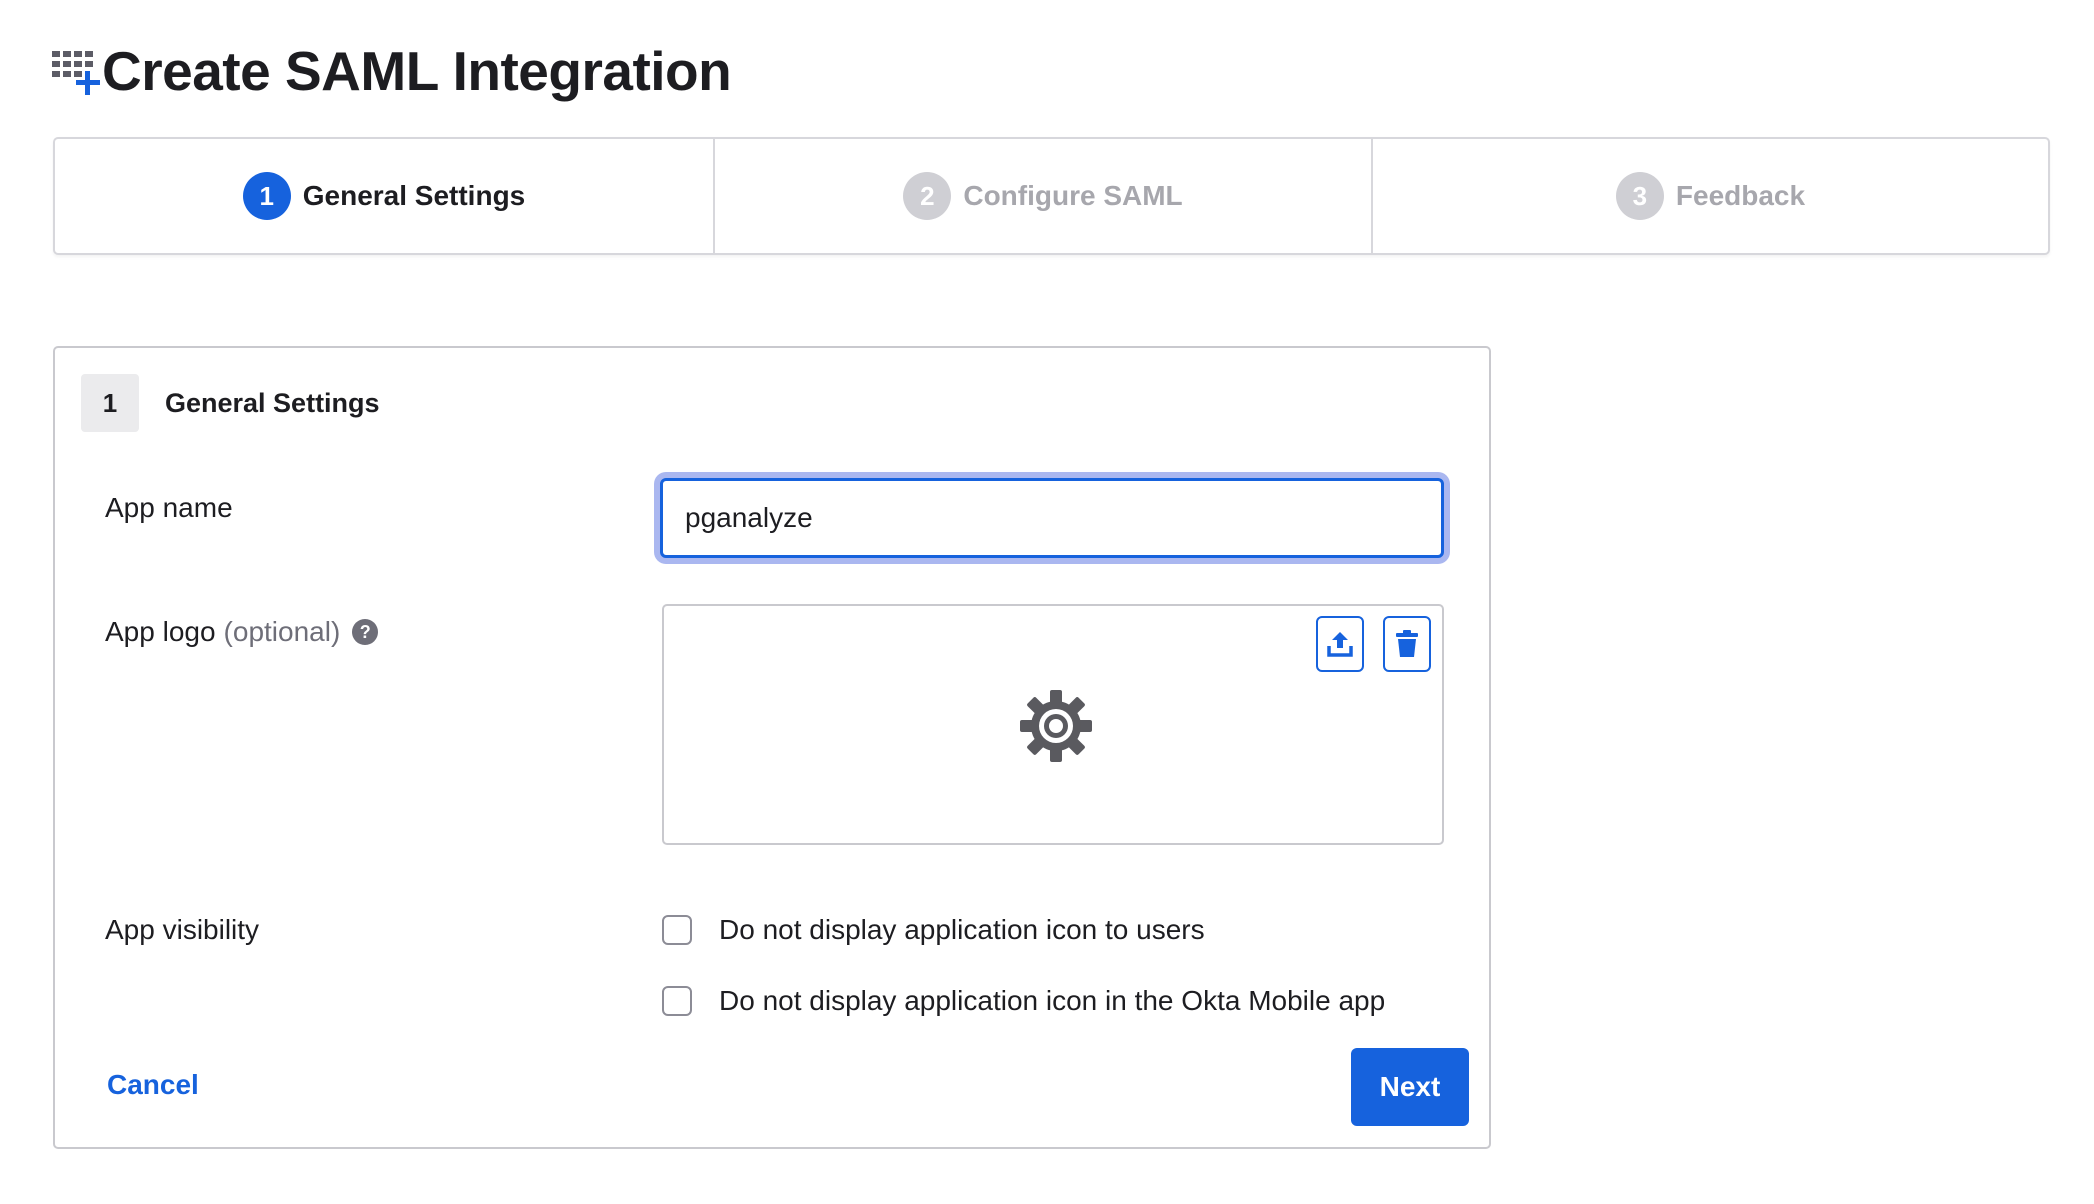 The height and width of the screenshot is (1204, 2094). What do you see at coordinates (677, 1001) in the screenshot?
I see `hide-icon-mobile-checkbox` at bounding box center [677, 1001].